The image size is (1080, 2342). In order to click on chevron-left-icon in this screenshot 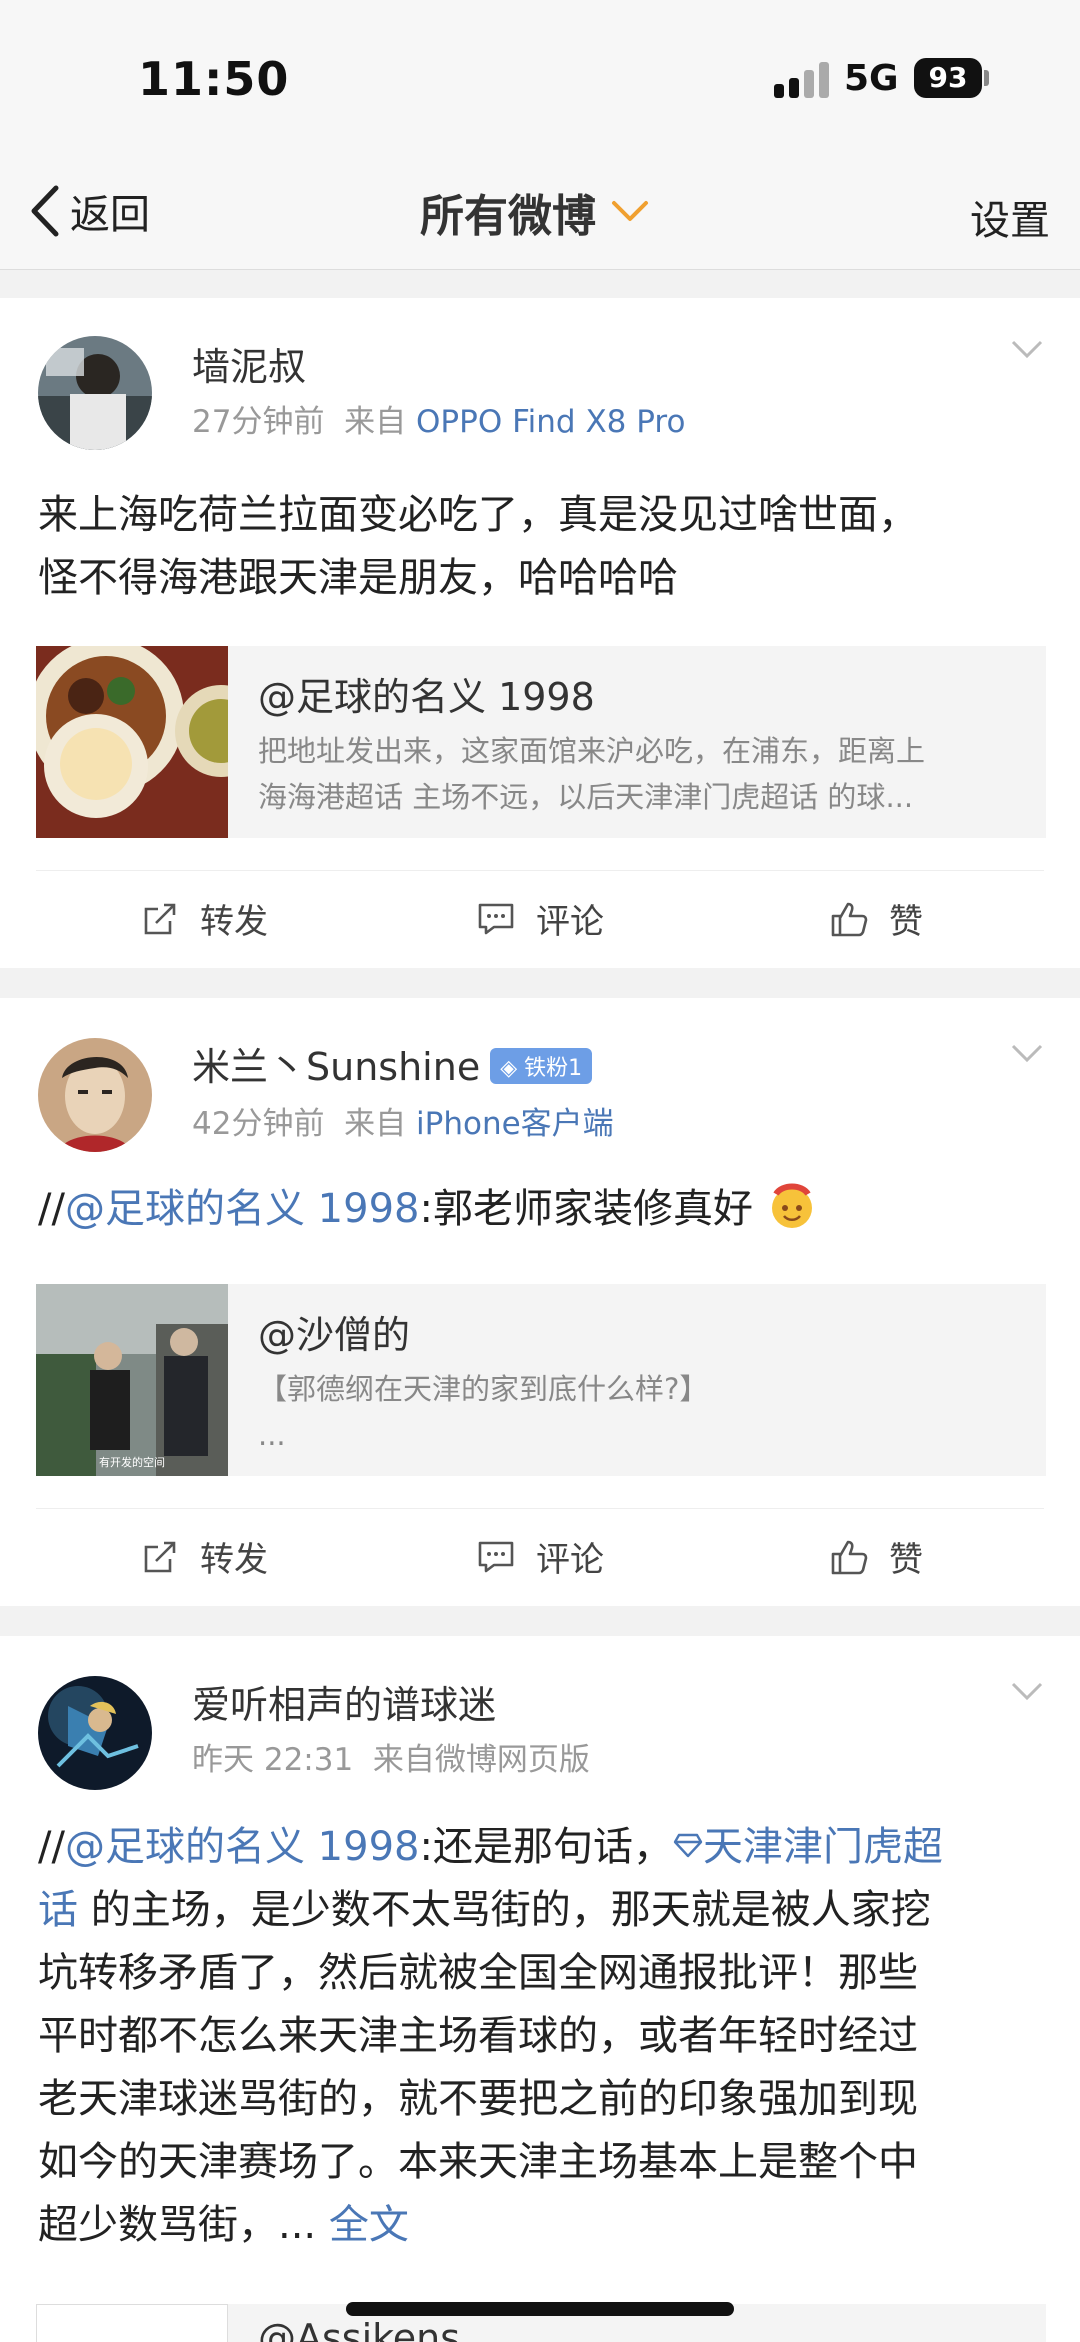, I will do `click(45, 211)`.